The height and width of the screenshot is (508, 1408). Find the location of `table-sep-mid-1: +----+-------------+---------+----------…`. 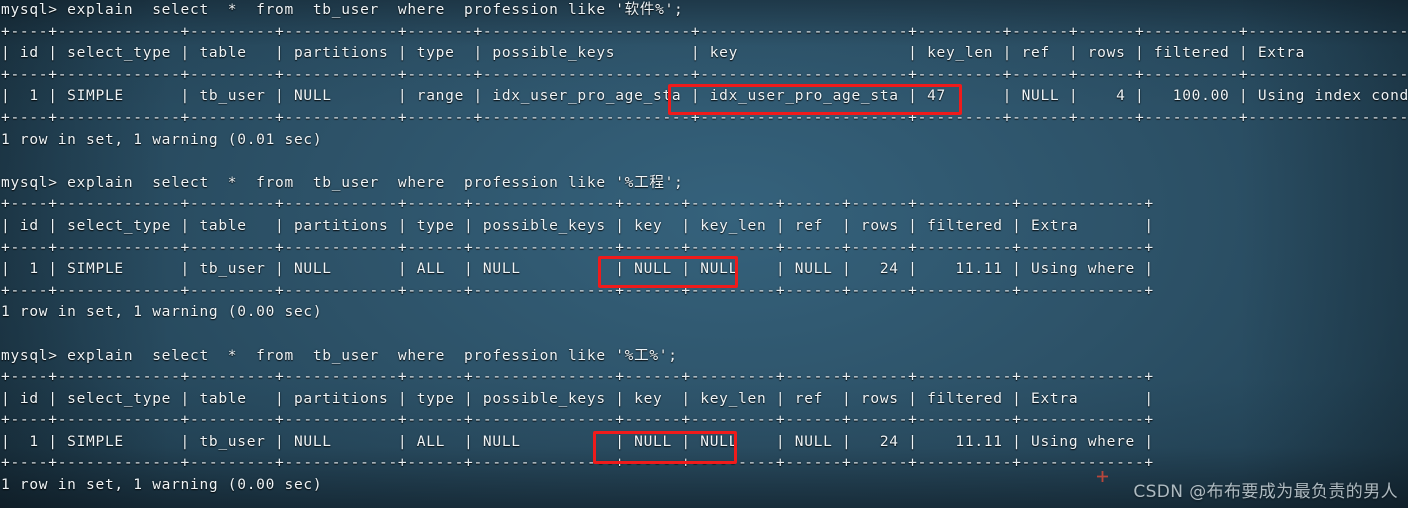

table-sep-mid-1: +----+-------------+---------+----------… is located at coordinates (704, 74).